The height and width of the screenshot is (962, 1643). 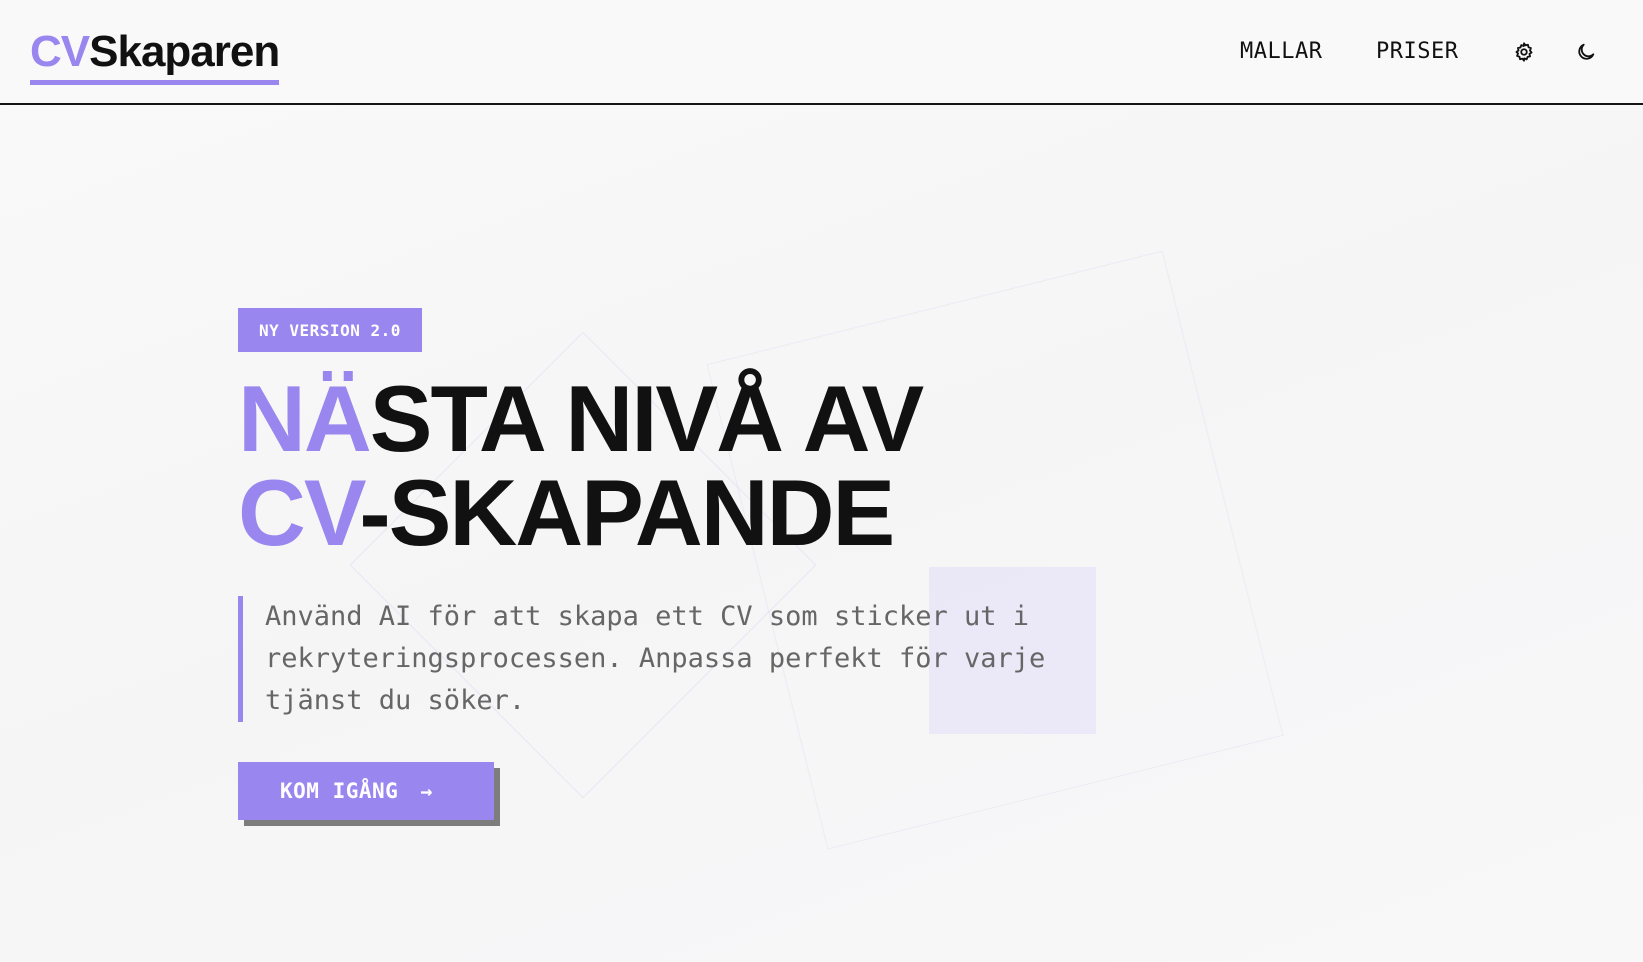 What do you see at coordinates (821, 52) in the screenshot?
I see `site-header: CVSkaparen MALLAR PRISER` at bounding box center [821, 52].